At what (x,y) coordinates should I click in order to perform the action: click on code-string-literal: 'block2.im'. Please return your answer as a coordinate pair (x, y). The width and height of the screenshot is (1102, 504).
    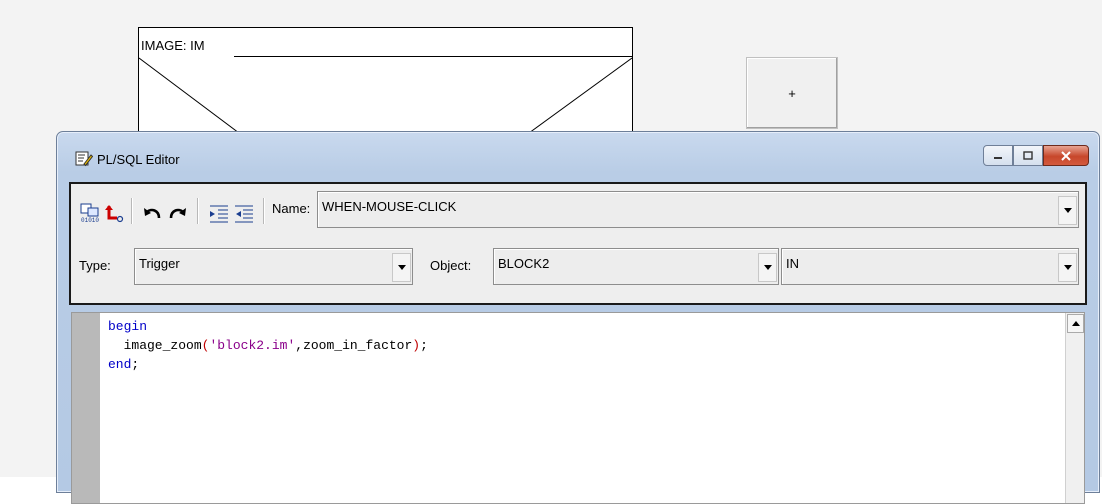
    Looking at the image, I should click on (252, 345).